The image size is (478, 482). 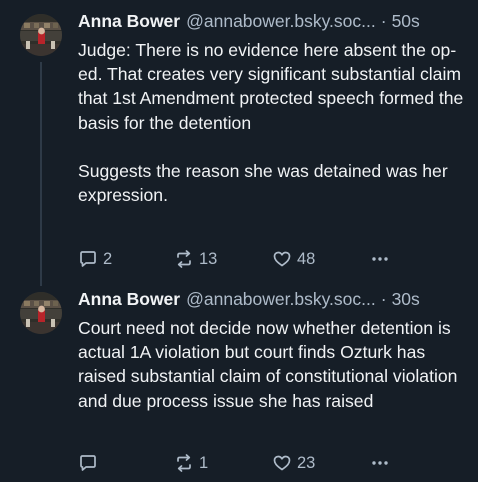 I want to click on post-actions: 1 23, so click(x=271, y=463).